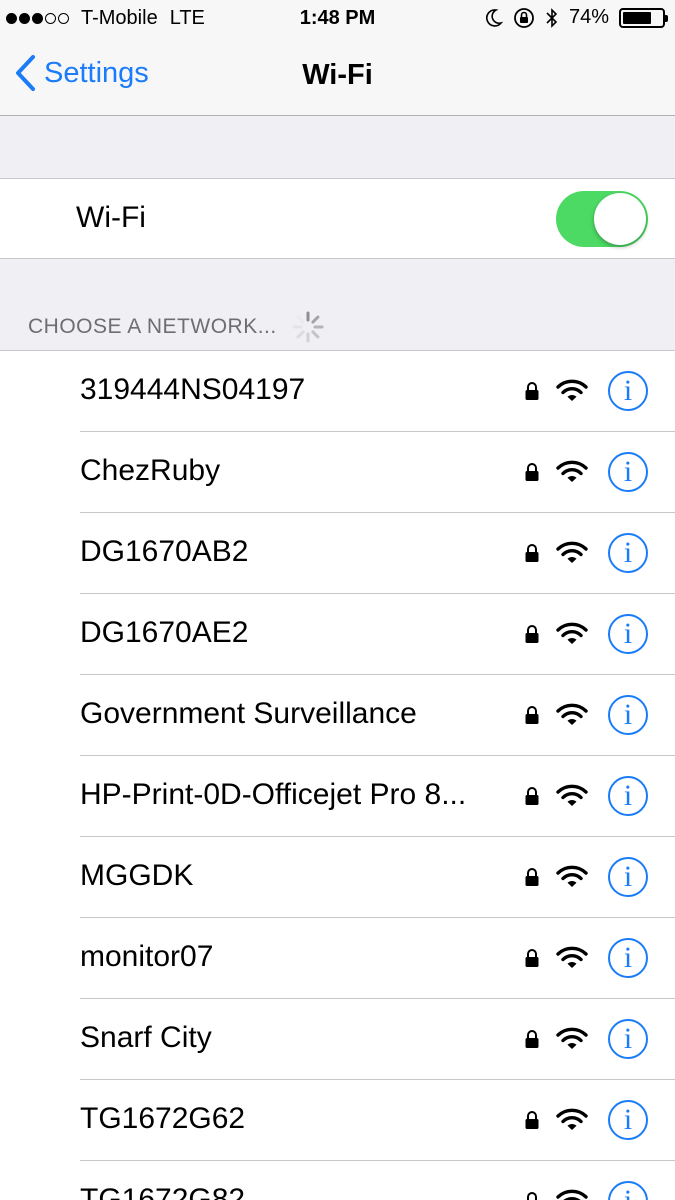  Describe the element at coordinates (337, 1039) in the screenshot. I see `network-row: Snarf City i` at that location.